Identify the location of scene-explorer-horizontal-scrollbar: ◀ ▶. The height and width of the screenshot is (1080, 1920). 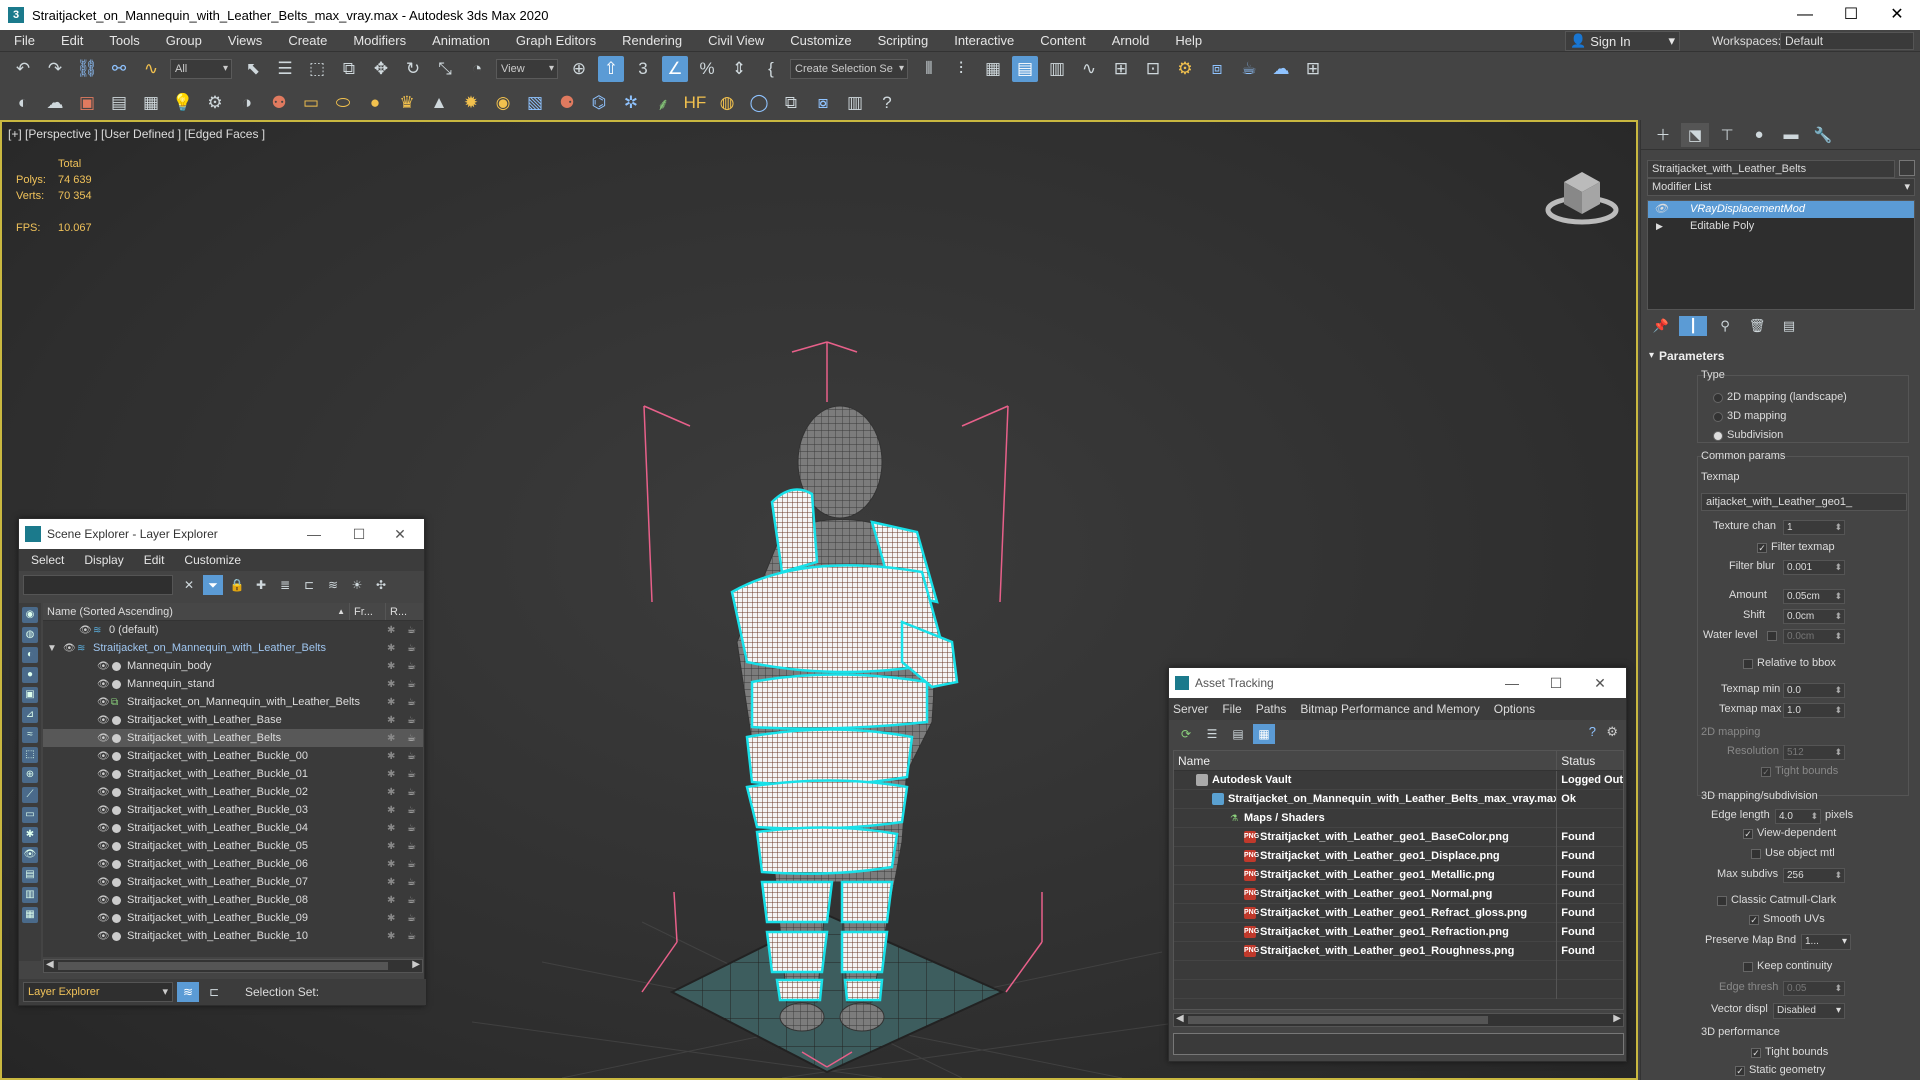
(233, 966).